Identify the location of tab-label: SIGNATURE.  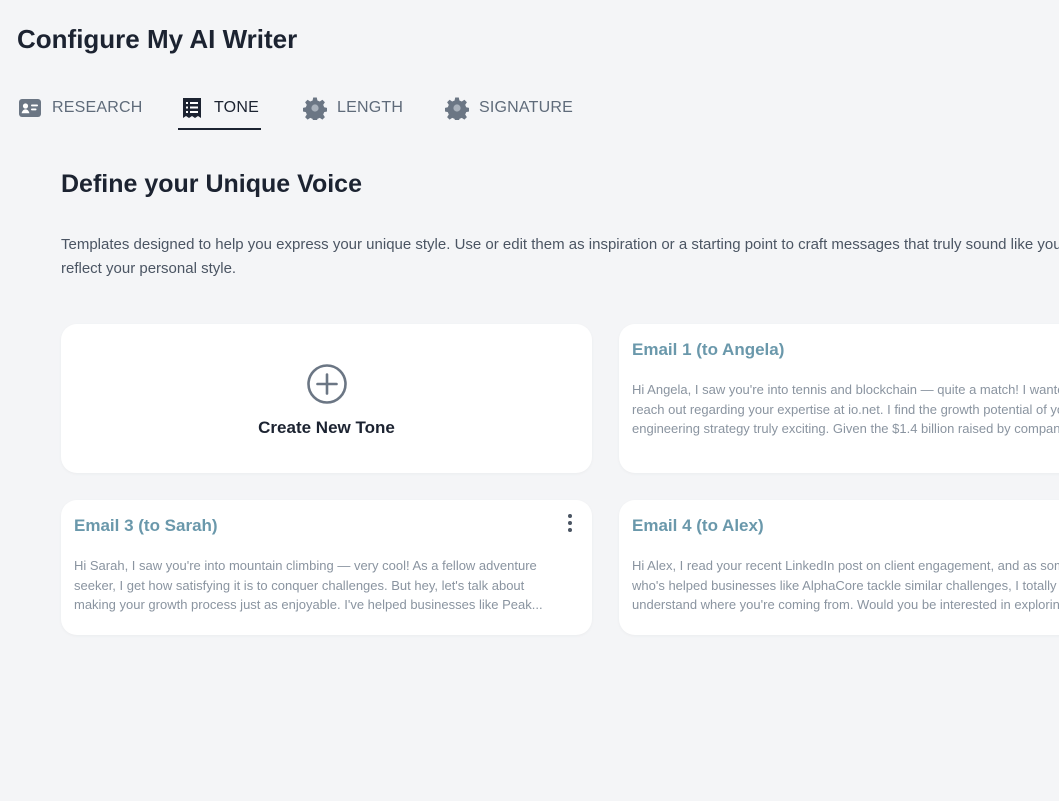
(526, 107).